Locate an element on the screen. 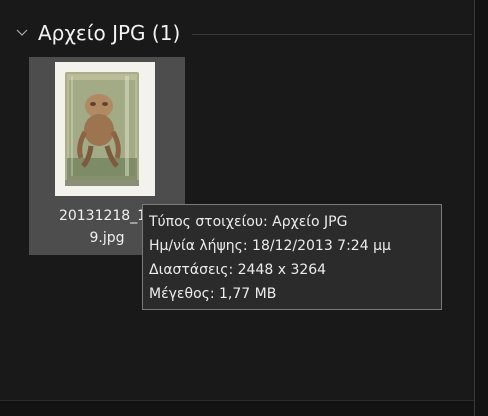  group-title: Αρχείο JPG (1) is located at coordinates (109, 33).